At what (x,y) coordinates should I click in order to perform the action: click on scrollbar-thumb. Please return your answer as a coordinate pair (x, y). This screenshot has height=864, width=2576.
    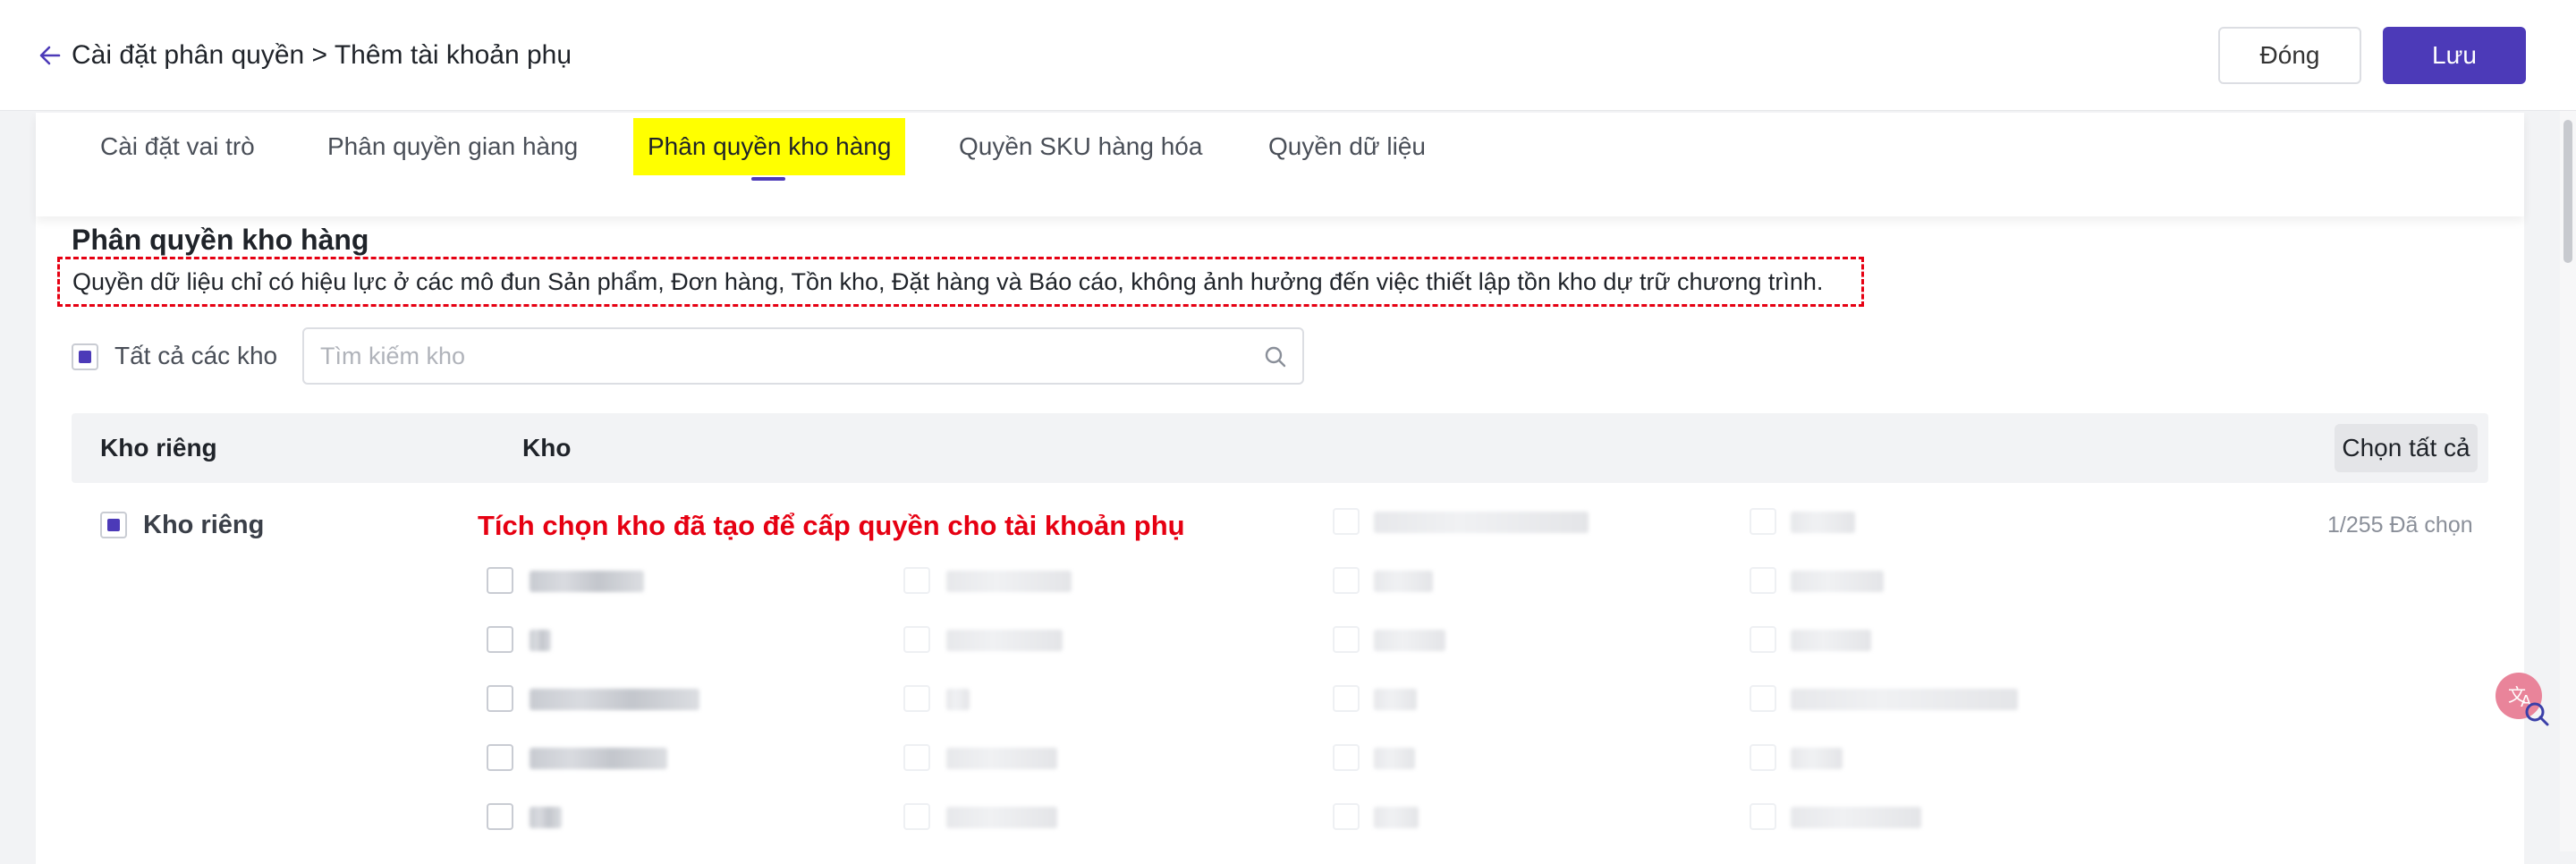
    Looking at the image, I should click on (2567, 191).